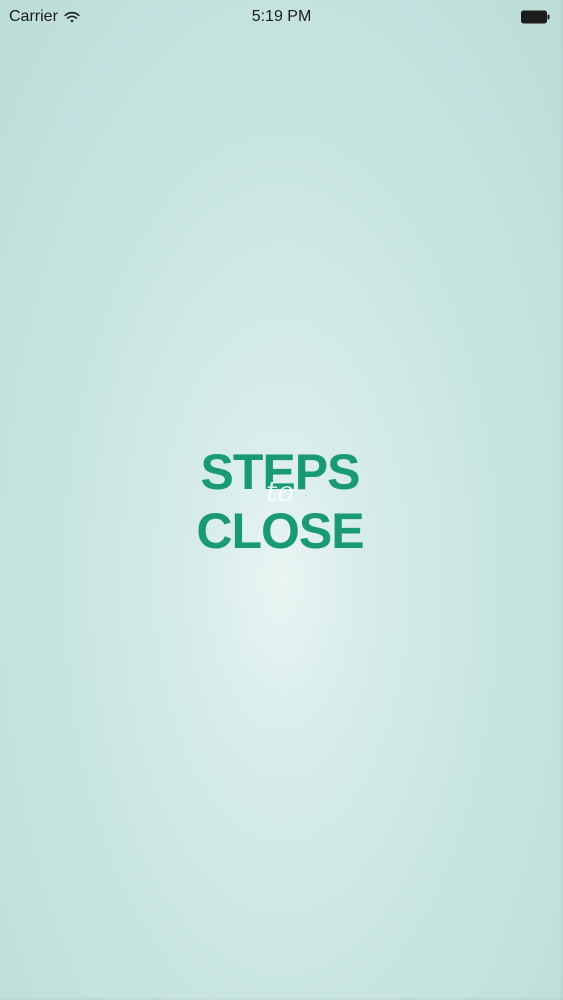  I want to click on battery-icon, so click(536, 17).